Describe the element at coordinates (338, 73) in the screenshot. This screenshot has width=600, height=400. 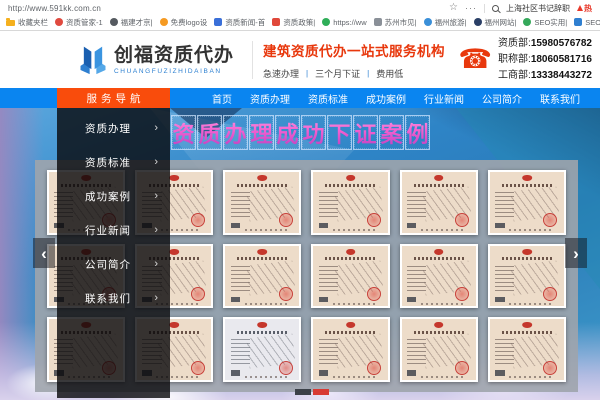
I see `slogan-point: 三个月下证` at that location.